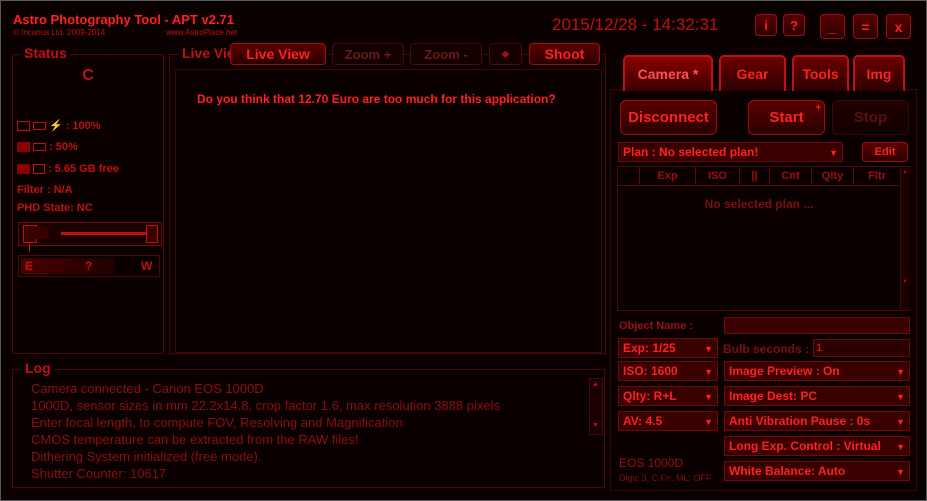 The height and width of the screenshot is (501, 927). I want to click on focus-step, so click(42, 233).